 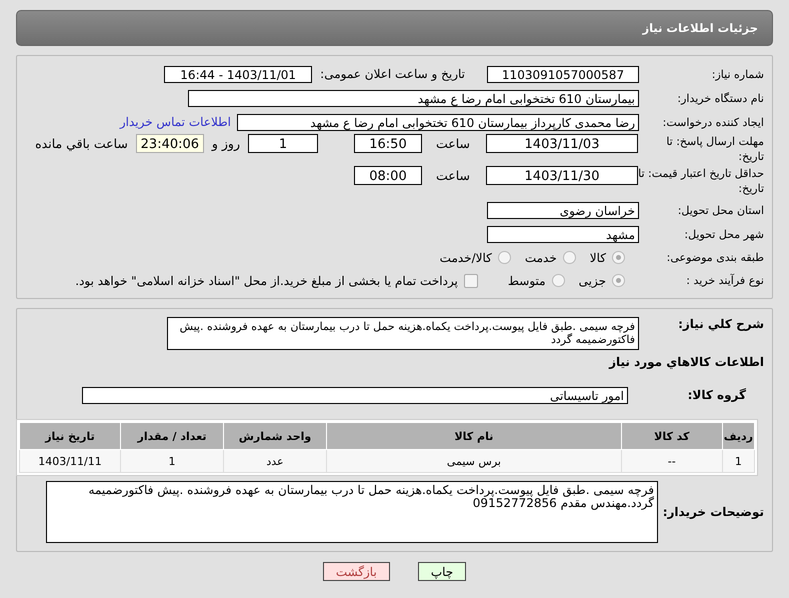 What do you see at coordinates (738, 436) in the screenshot?
I see `column-header: ردیف` at bounding box center [738, 436].